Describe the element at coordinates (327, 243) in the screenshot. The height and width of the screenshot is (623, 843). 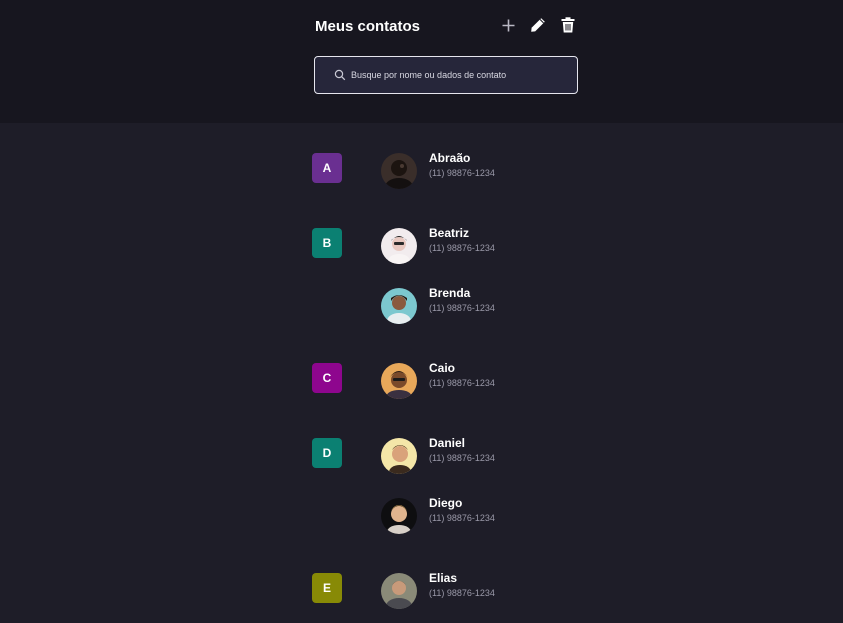
I see `letter-badge-b: B` at that location.